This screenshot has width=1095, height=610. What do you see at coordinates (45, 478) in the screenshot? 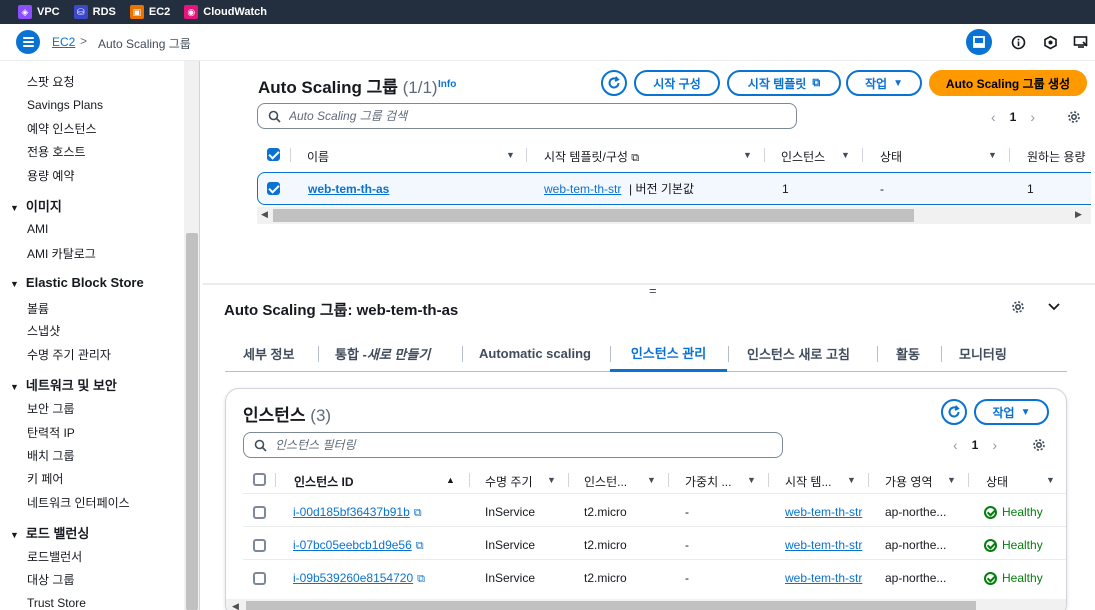
I see `sidebar-item-key-pairs: 키 페어` at bounding box center [45, 478].